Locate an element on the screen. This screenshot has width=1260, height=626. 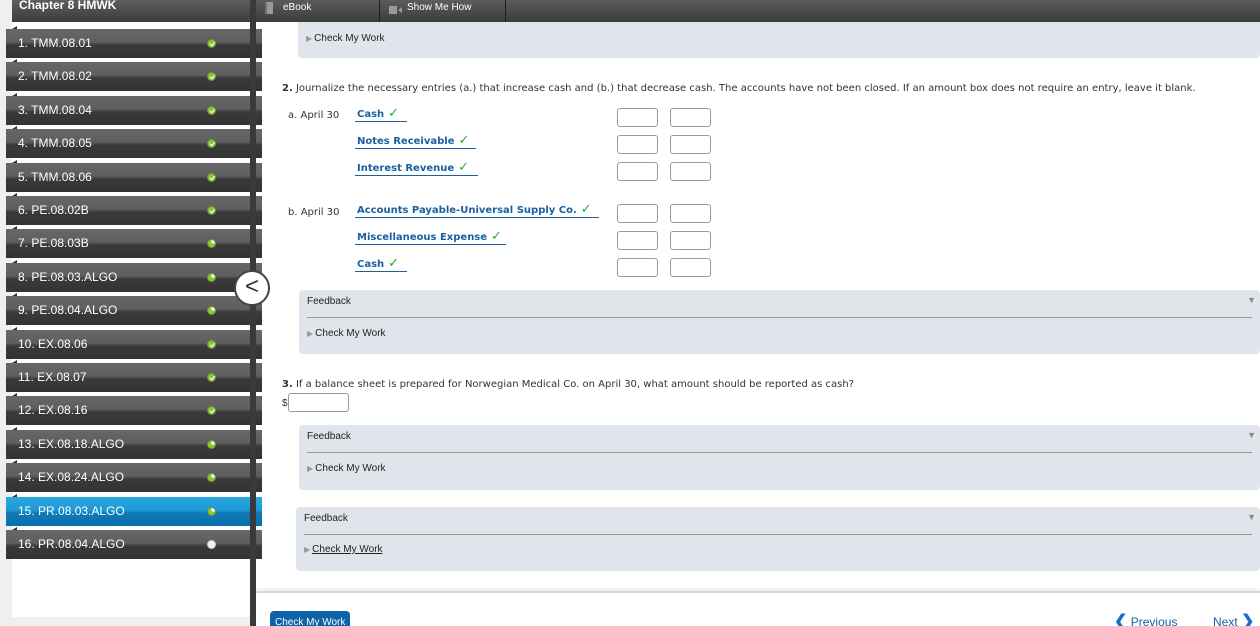
account-label: Notes Receivable is located at coordinates (406, 141).